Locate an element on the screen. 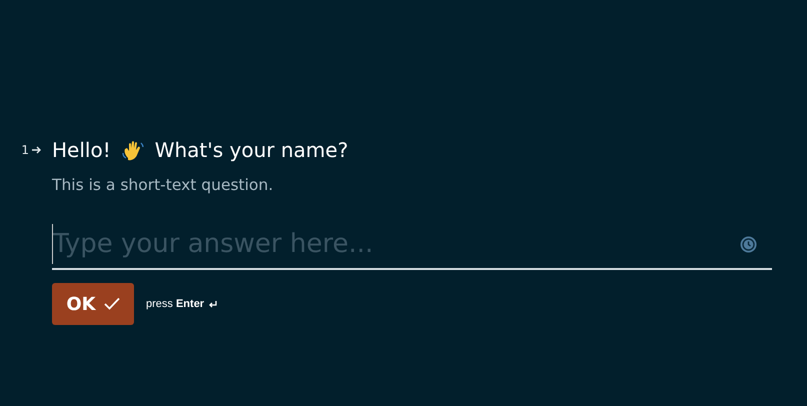 The height and width of the screenshot is (406, 807). question-title: What's your name? is located at coordinates (251, 150).